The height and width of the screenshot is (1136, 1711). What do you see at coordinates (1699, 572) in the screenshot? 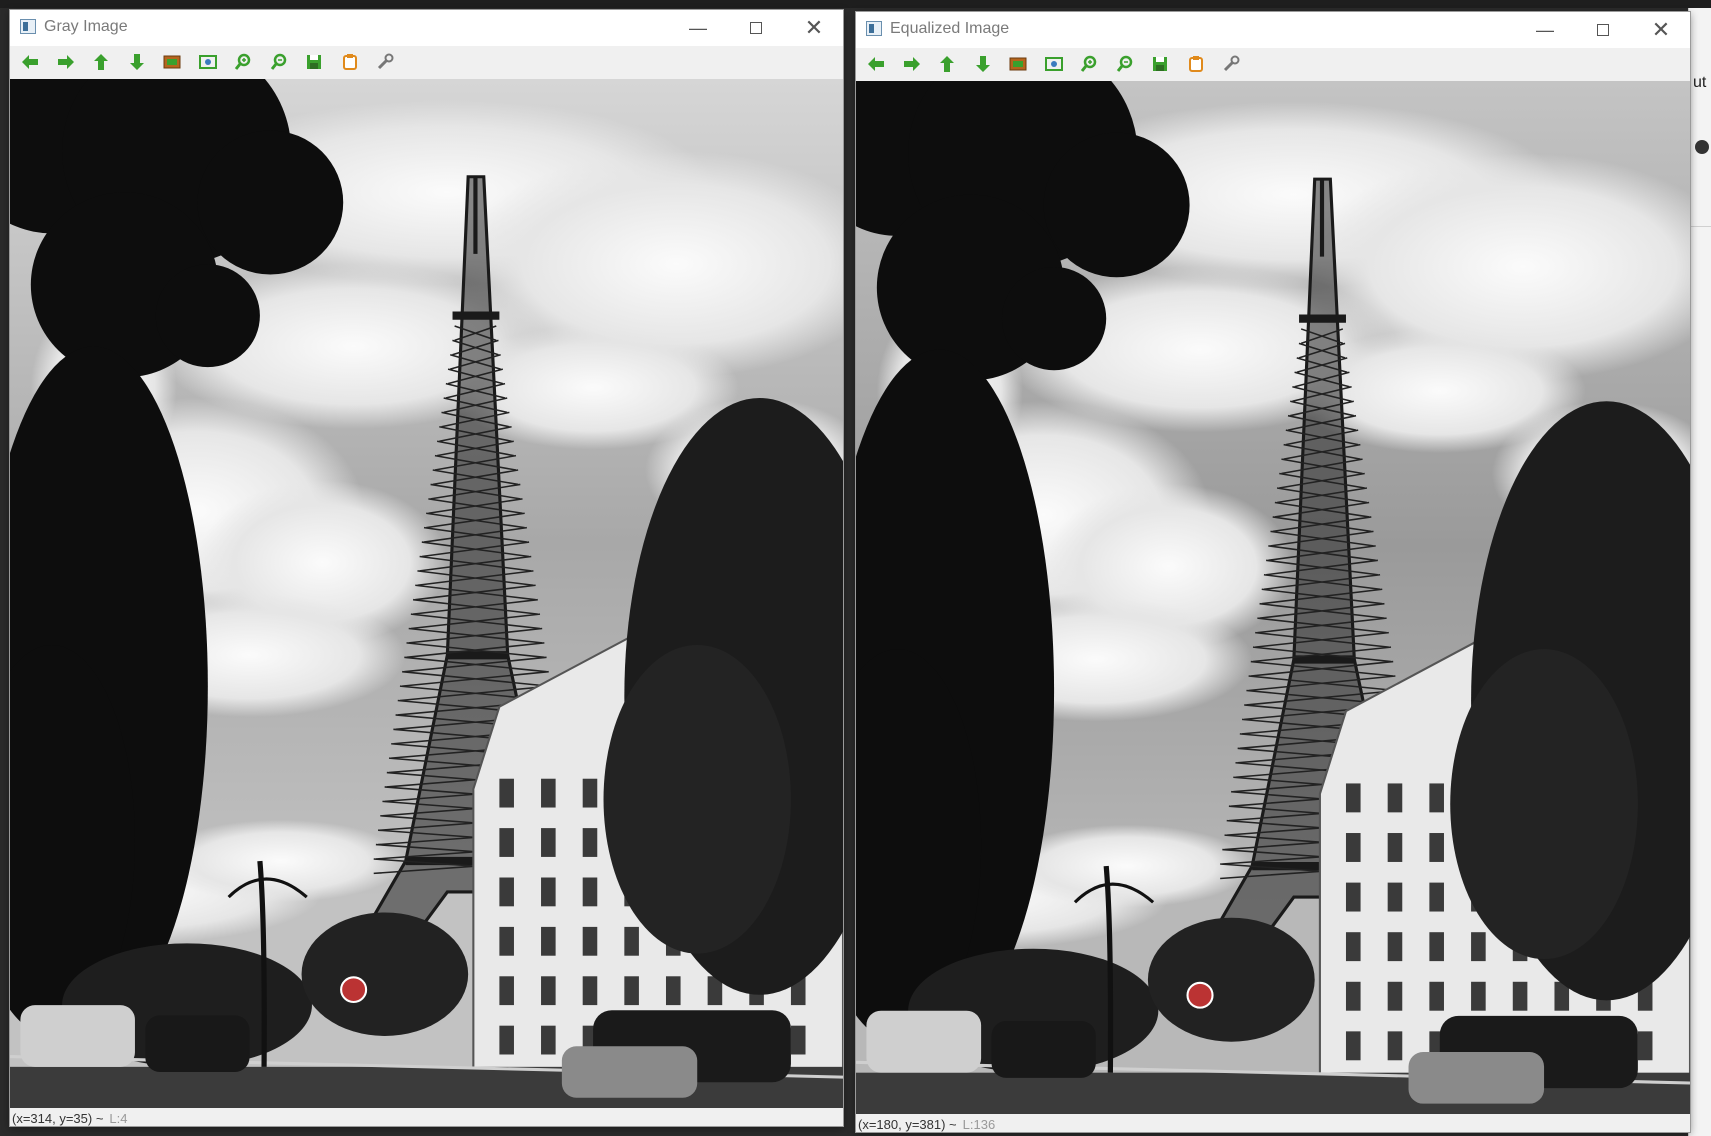
I see `background-app-edge: ut` at bounding box center [1699, 572].